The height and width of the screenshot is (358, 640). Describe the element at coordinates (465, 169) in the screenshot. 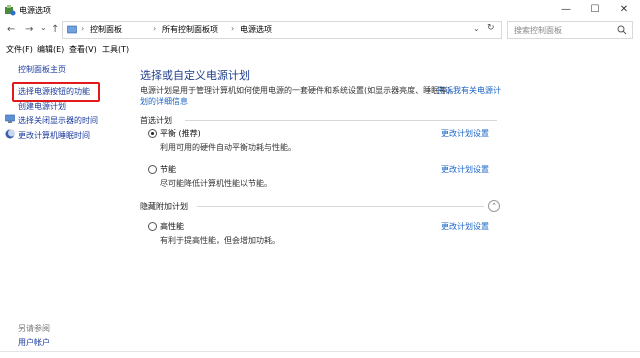

I see `plan-power-saver-change-link: 更改计划设置` at that location.